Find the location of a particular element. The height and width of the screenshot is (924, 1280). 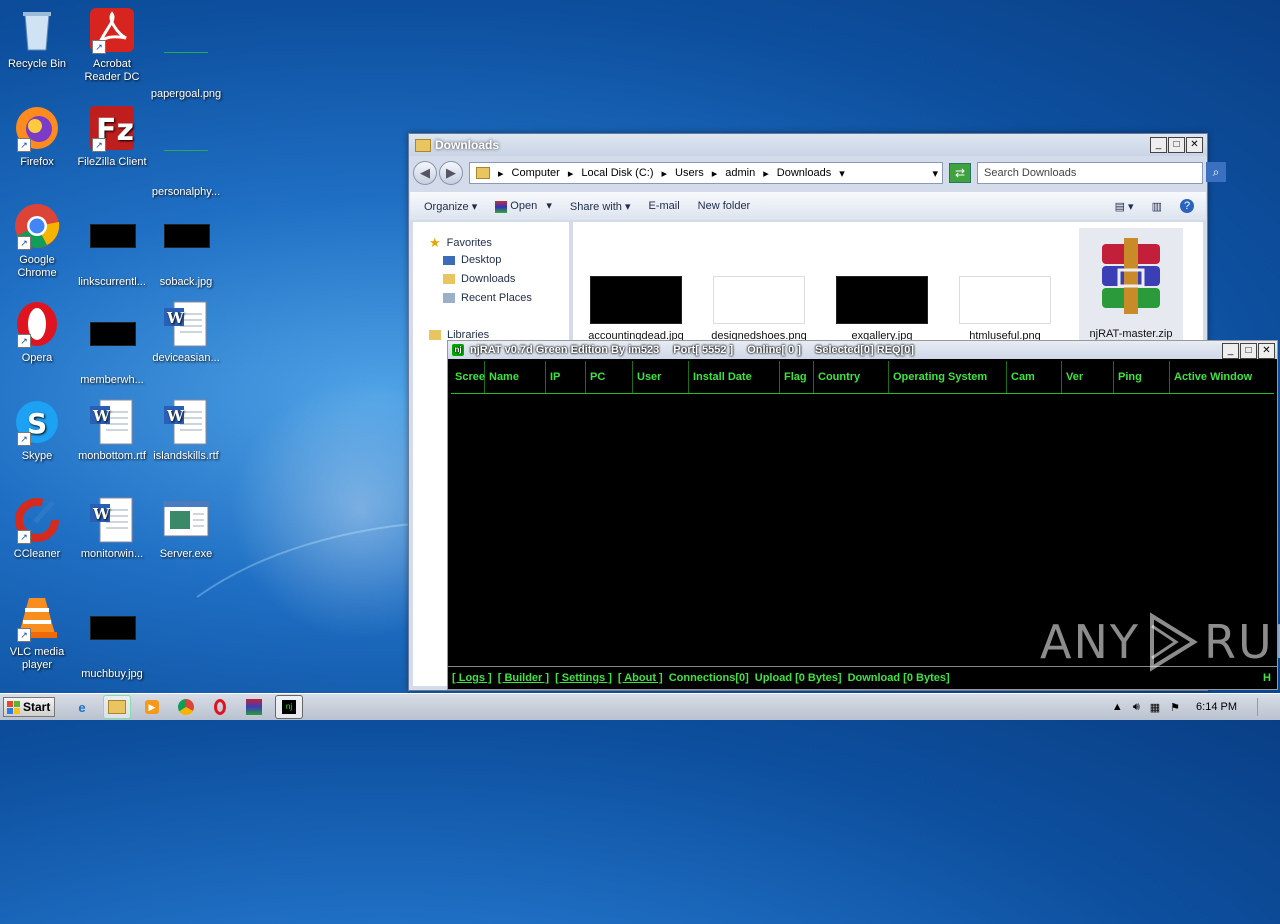

chrome-taskbar-icon is located at coordinates (186, 707).